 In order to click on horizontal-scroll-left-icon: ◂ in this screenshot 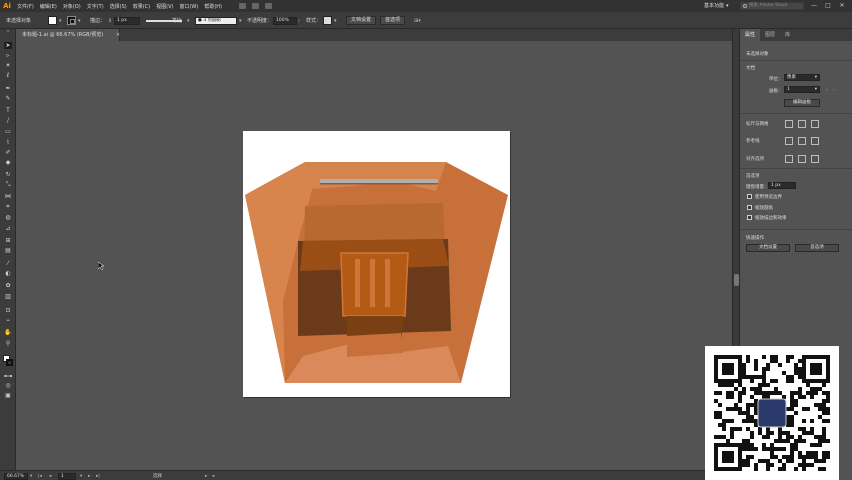, I will do `click(213, 476)`.